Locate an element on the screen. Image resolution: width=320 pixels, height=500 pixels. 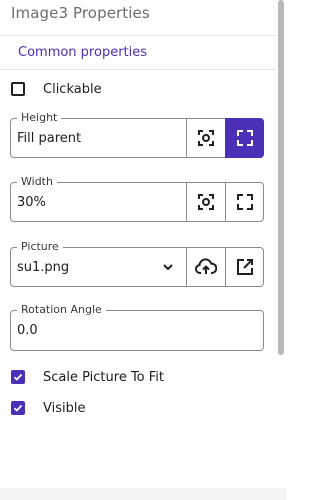
open-external-icon is located at coordinates (245, 267).